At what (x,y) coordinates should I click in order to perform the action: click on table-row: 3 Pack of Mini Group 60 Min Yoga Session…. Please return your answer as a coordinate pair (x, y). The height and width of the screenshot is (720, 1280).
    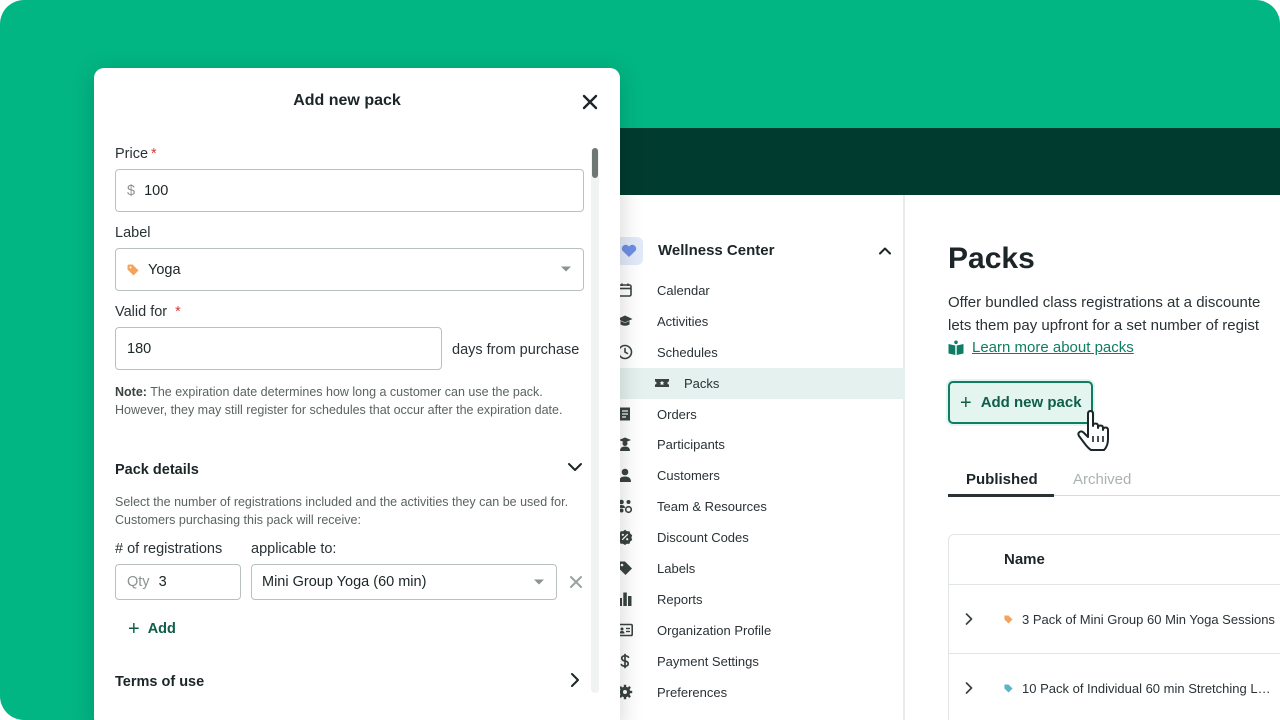
    Looking at the image, I should click on (1114, 619).